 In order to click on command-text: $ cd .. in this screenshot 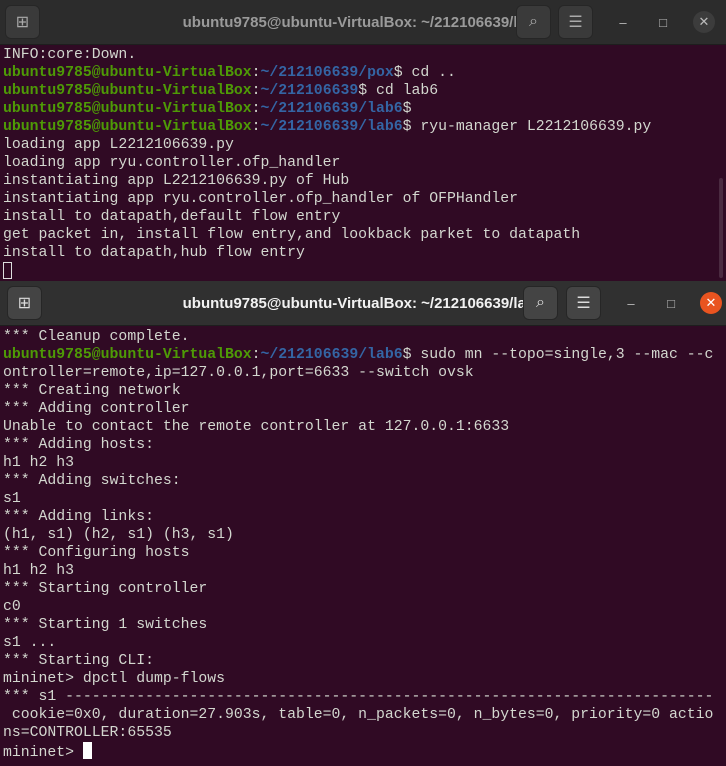, I will do `click(424, 73)`.